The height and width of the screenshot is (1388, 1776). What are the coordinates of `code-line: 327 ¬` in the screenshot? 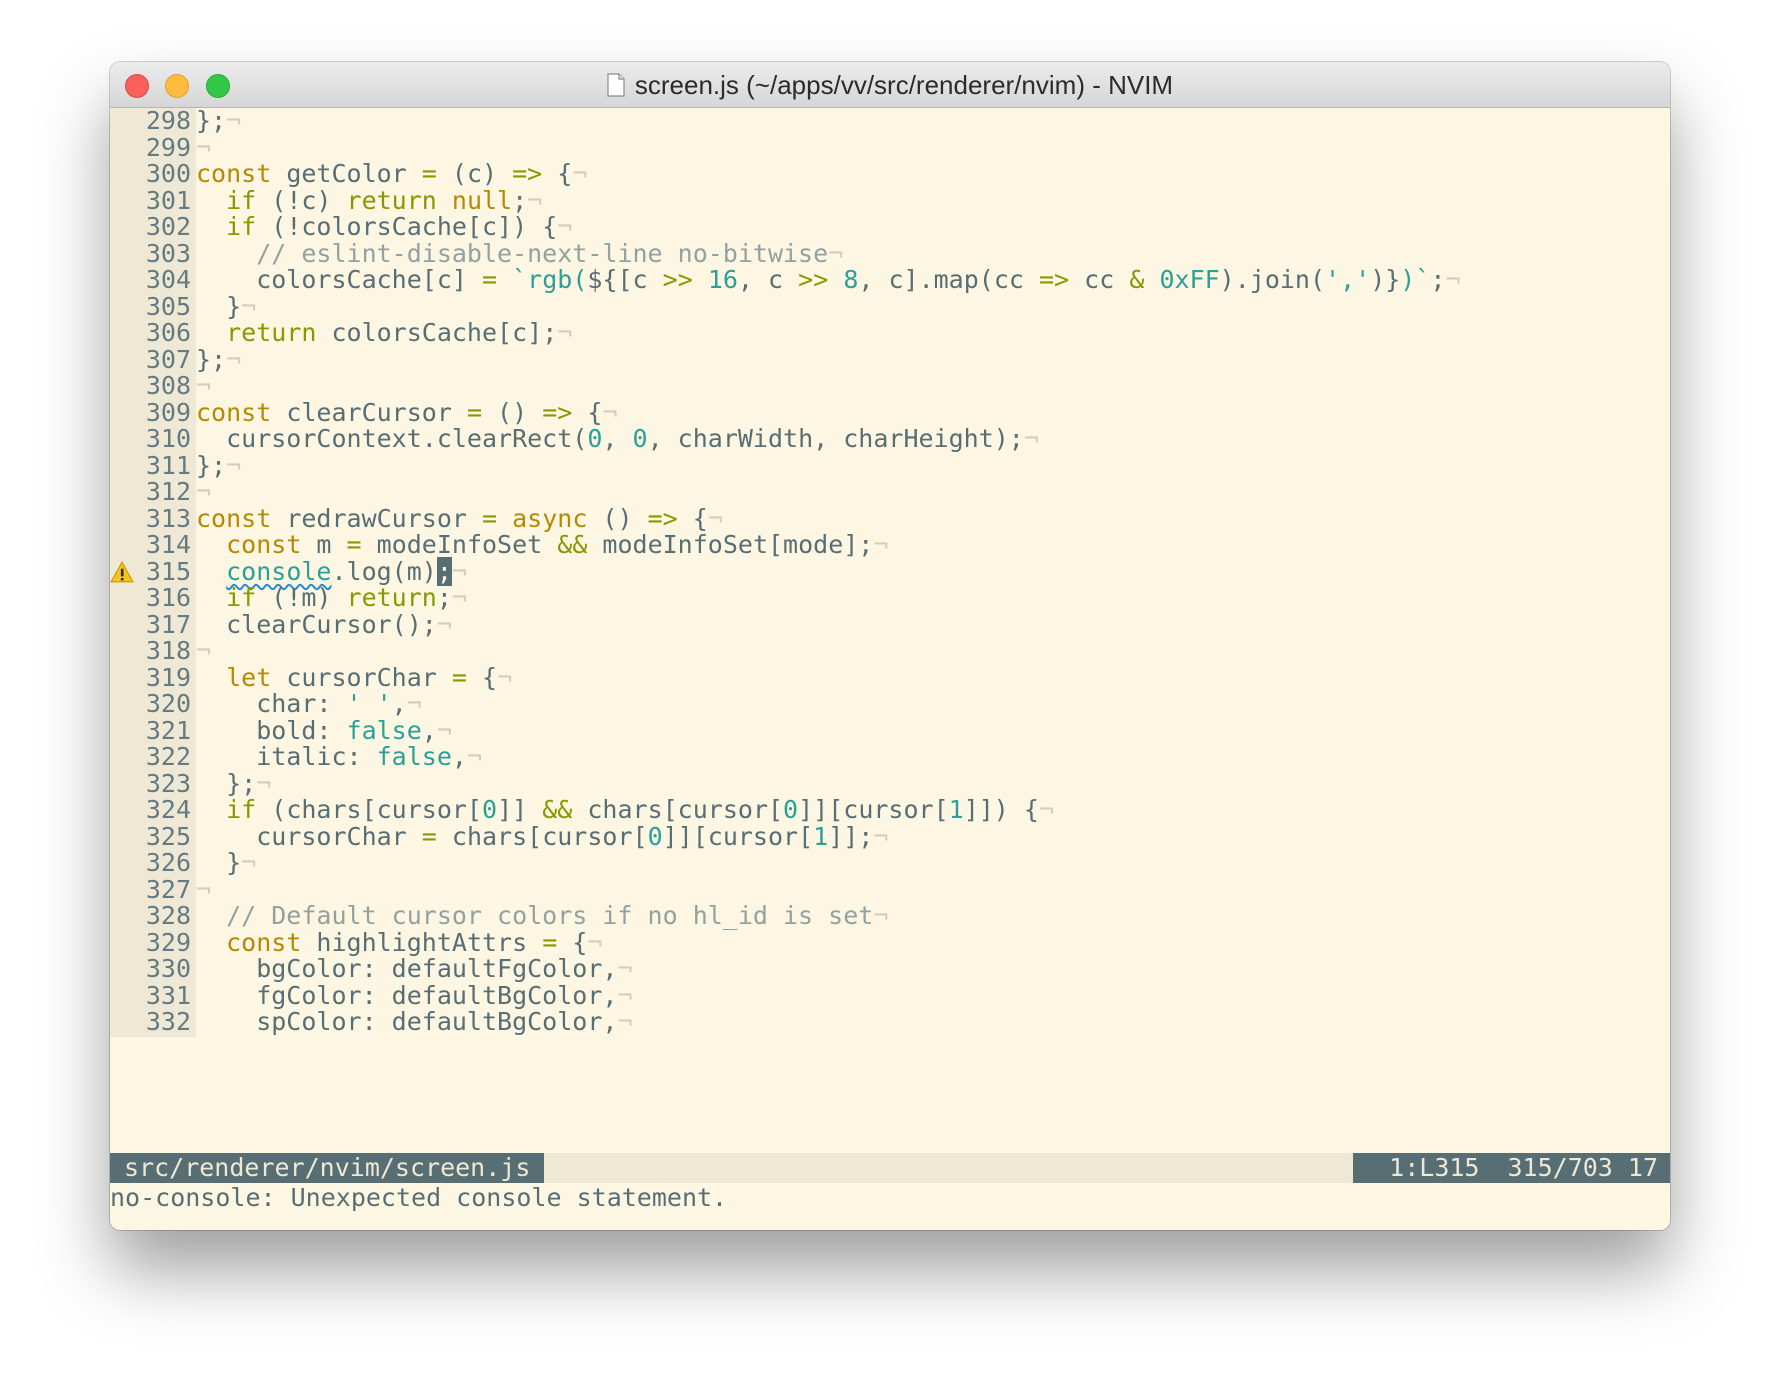 It's located at (890, 889).